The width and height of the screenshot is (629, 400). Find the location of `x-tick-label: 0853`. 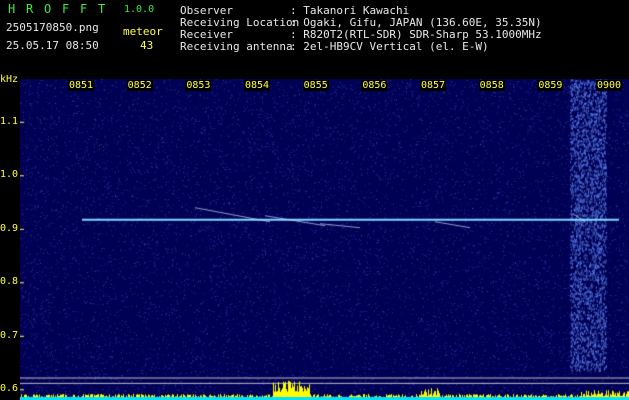

x-tick-label: 0853 is located at coordinates (198, 85).